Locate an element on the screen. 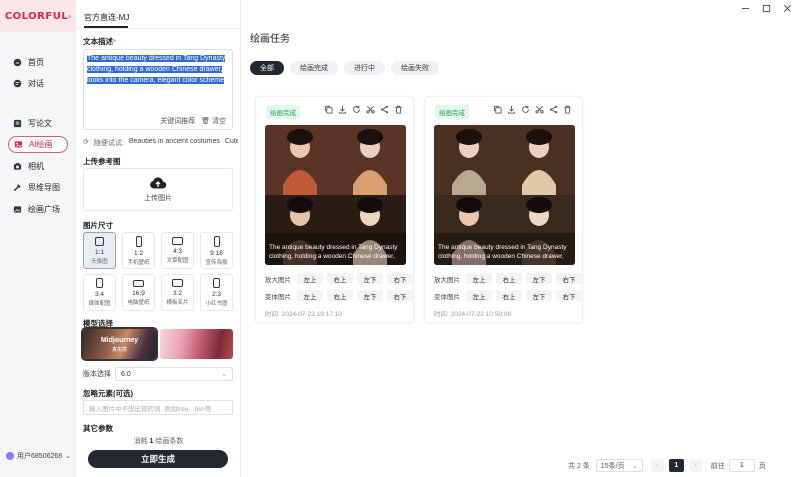  filter-in-progress: 进行中 is located at coordinates (364, 68).